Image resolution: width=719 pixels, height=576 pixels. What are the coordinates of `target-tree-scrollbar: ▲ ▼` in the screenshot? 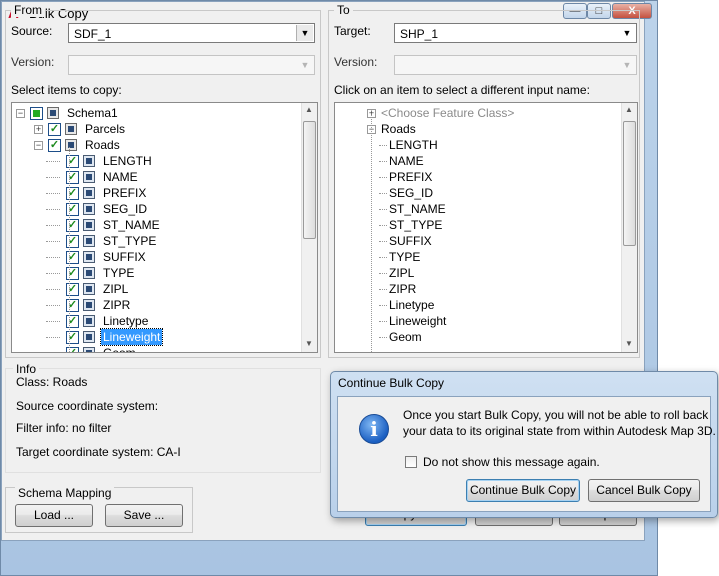 It's located at (629, 227).